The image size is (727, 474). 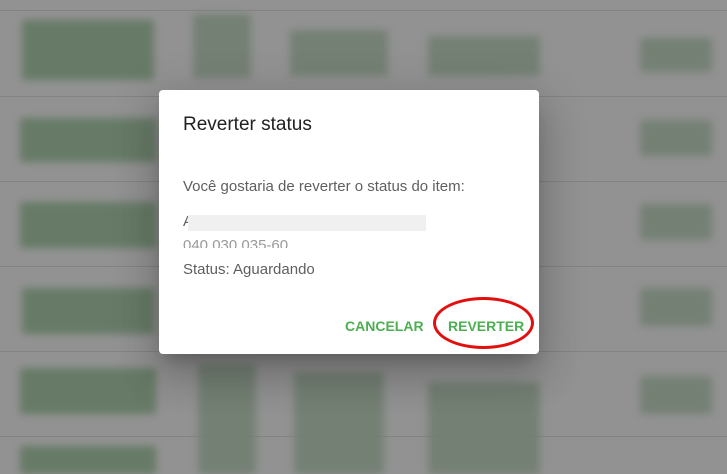 What do you see at coordinates (249, 269) in the screenshot?
I see `item-status: Status: Aguardando` at bounding box center [249, 269].